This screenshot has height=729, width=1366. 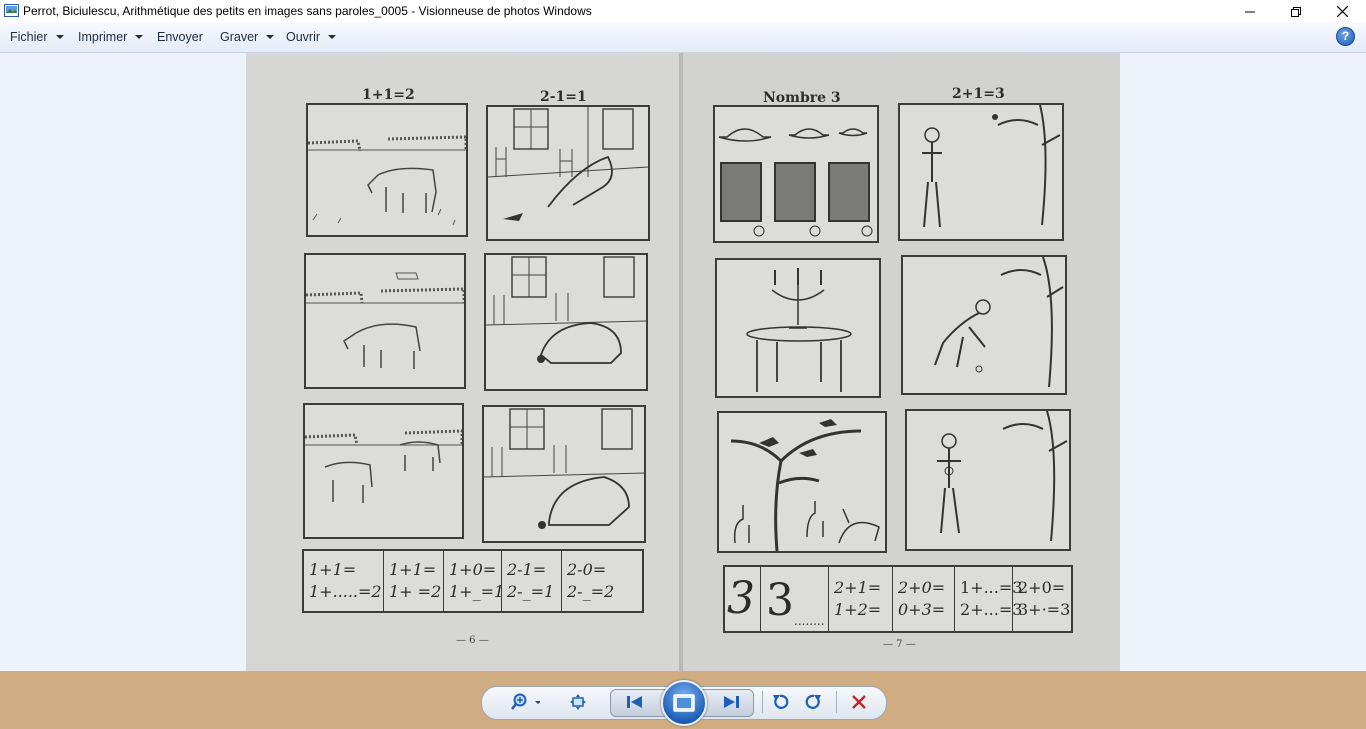 What do you see at coordinates (795, 182) in the screenshot?
I see `hats-frames-drawing` at bounding box center [795, 182].